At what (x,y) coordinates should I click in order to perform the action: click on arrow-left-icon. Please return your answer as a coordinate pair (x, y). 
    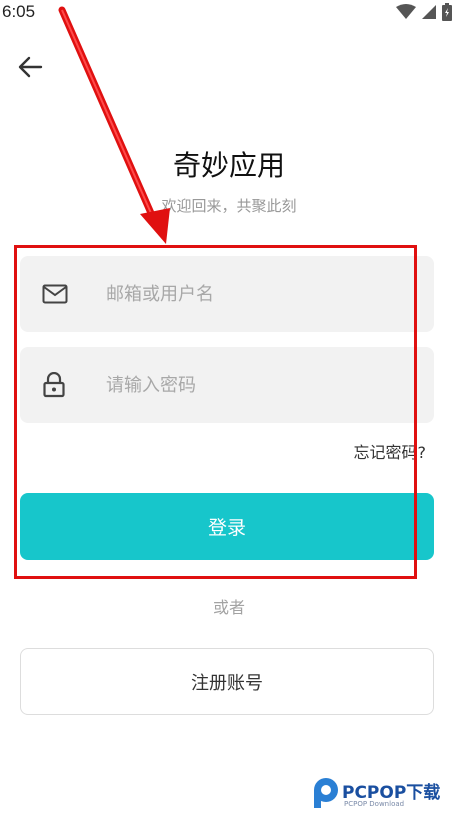
    Looking at the image, I should click on (30, 67).